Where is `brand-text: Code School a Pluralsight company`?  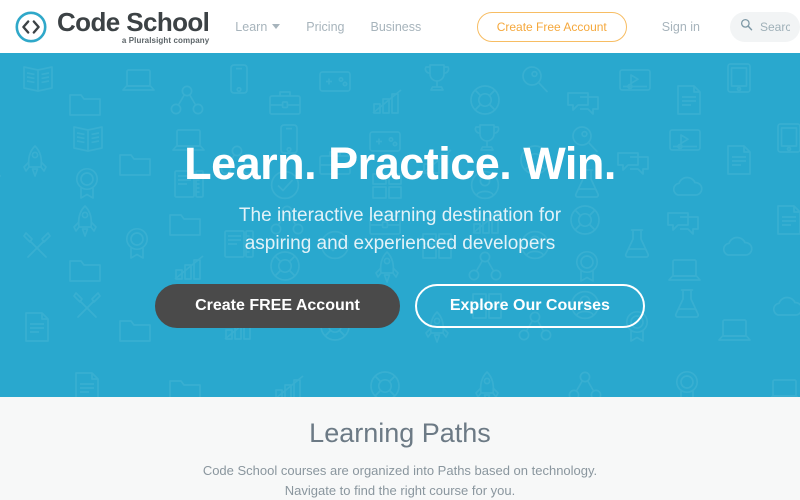 brand-text: Code School a Pluralsight company is located at coordinates (133, 25).